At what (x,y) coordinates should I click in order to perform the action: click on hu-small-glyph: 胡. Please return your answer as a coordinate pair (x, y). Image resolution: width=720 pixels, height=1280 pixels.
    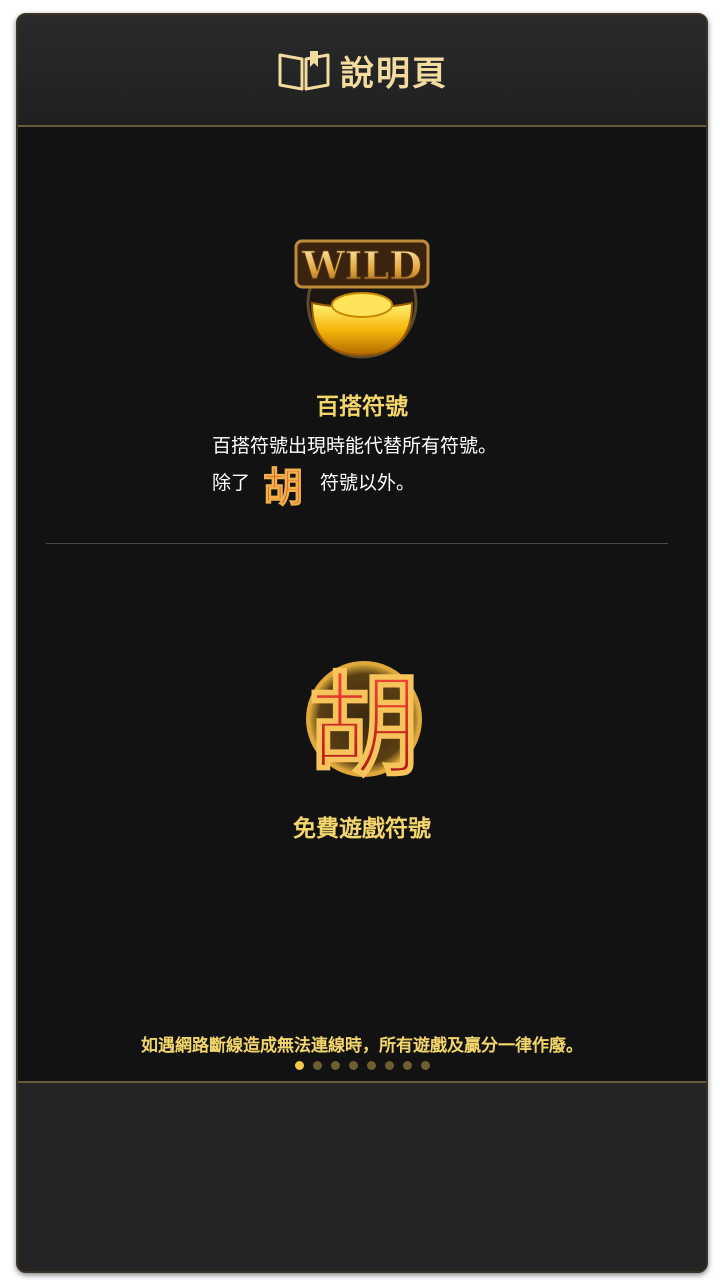
    Looking at the image, I should click on (283, 486).